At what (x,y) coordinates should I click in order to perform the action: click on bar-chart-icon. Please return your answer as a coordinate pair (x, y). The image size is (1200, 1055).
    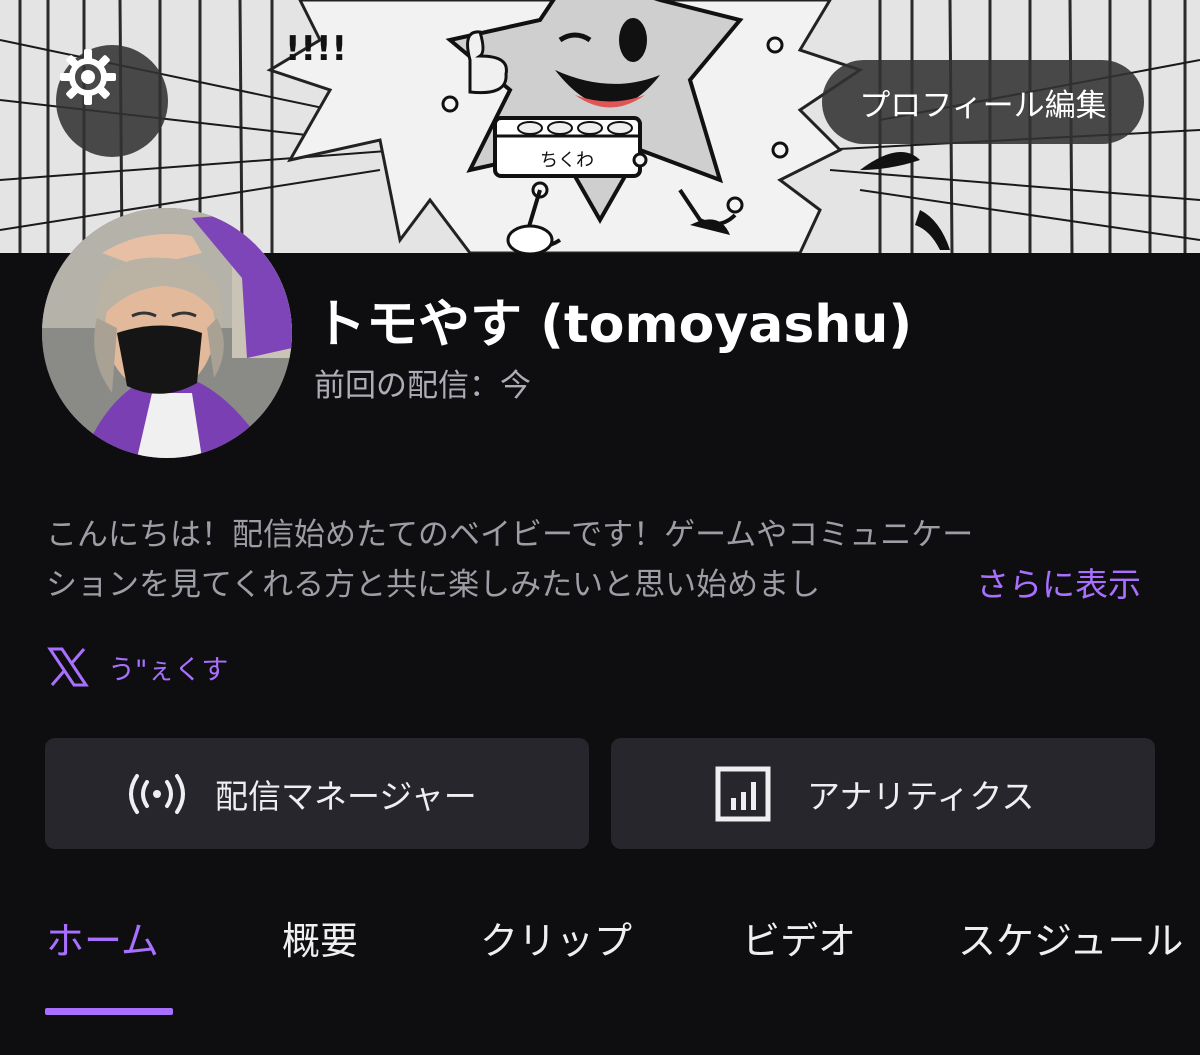
    Looking at the image, I should click on (743, 793).